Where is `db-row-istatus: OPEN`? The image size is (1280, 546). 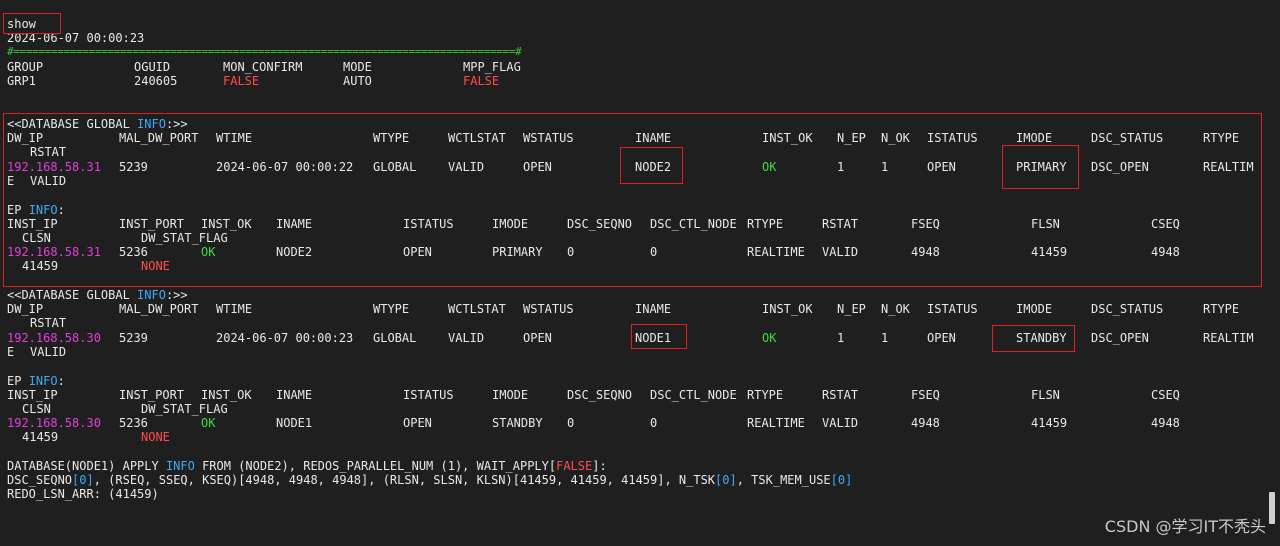
db-row-istatus: OPEN is located at coordinates (941, 338).